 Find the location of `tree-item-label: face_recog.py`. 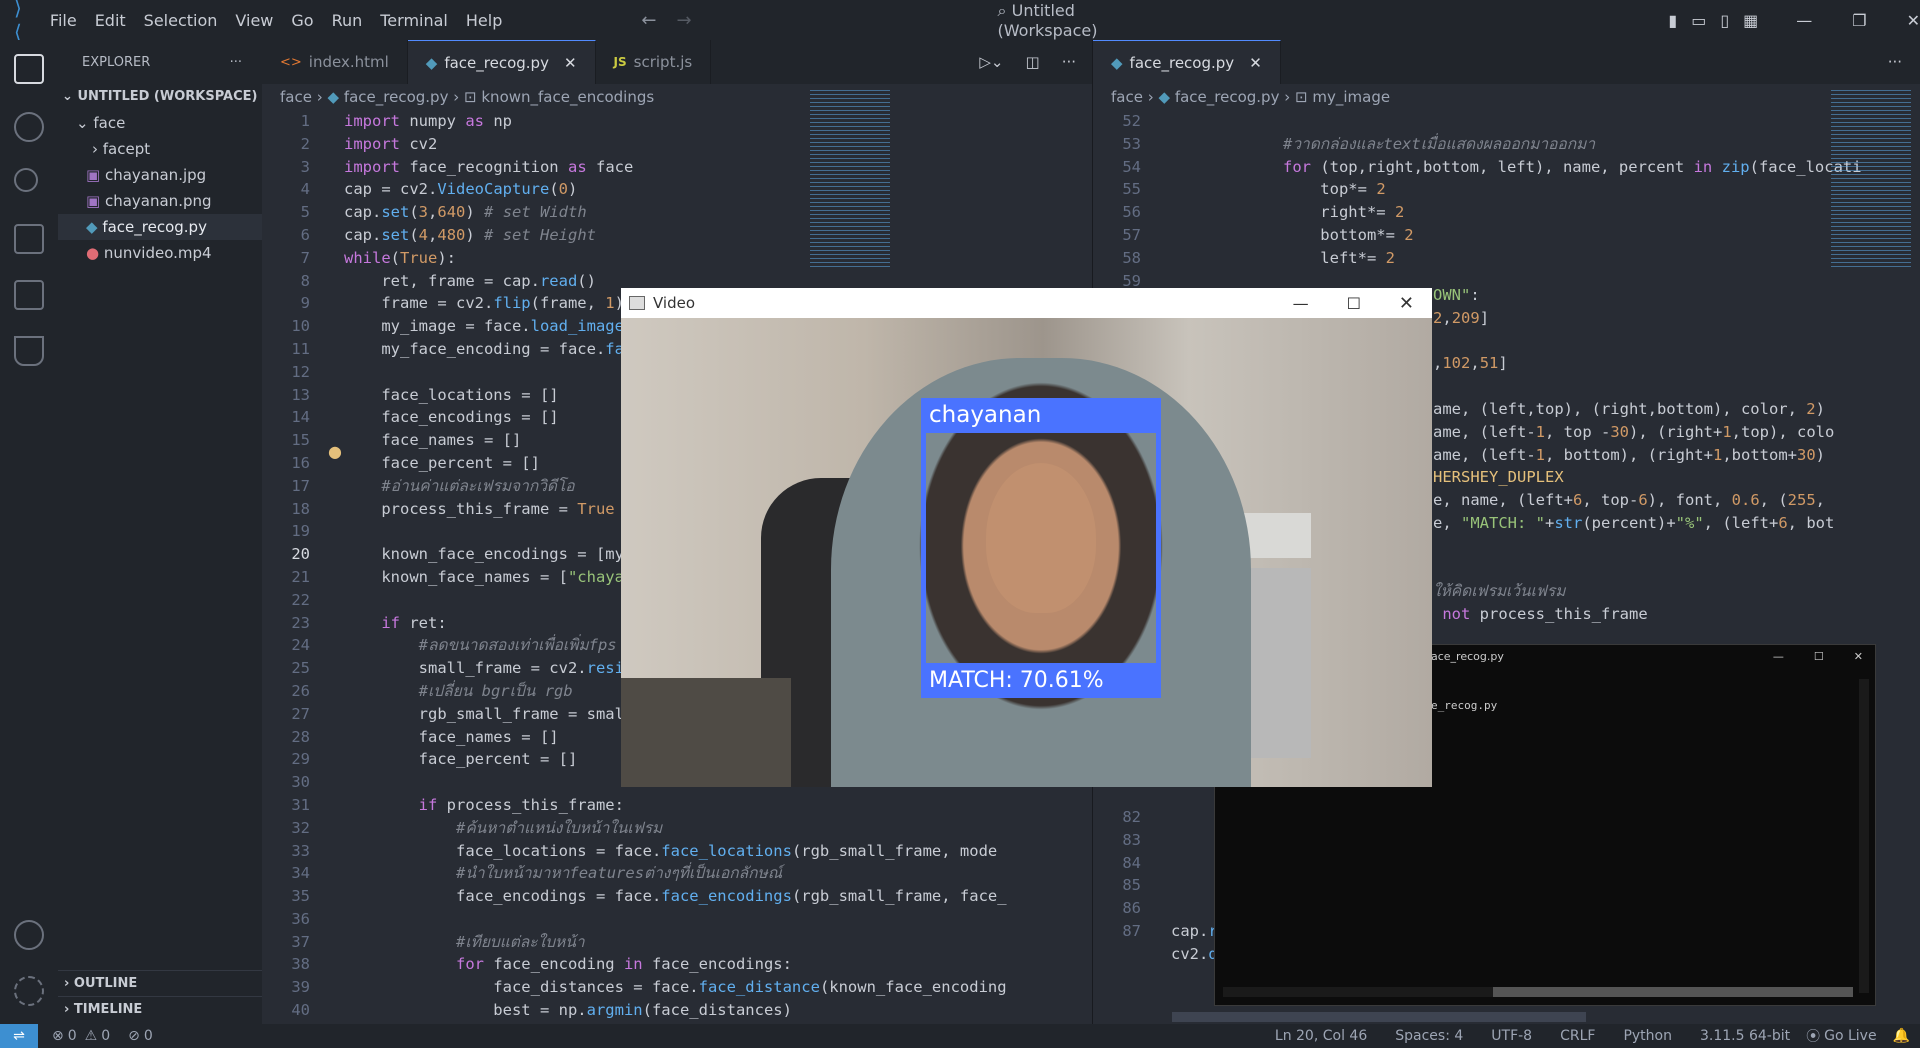

tree-item-label: face_recog.py is located at coordinates (154, 227).